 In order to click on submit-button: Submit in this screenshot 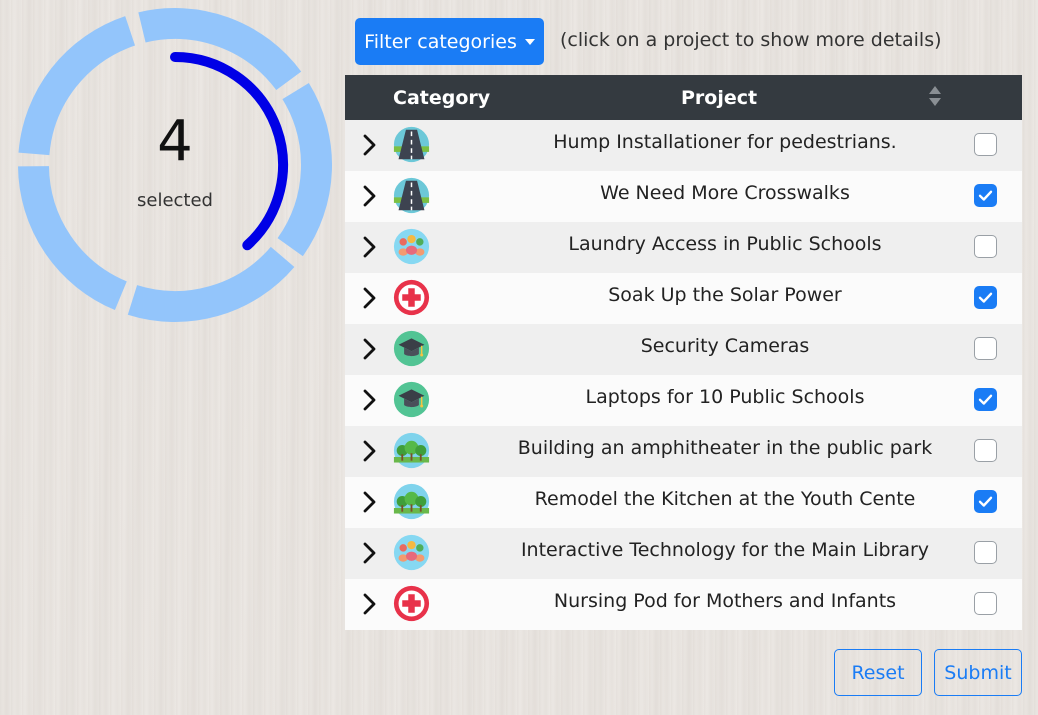, I will do `click(978, 672)`.